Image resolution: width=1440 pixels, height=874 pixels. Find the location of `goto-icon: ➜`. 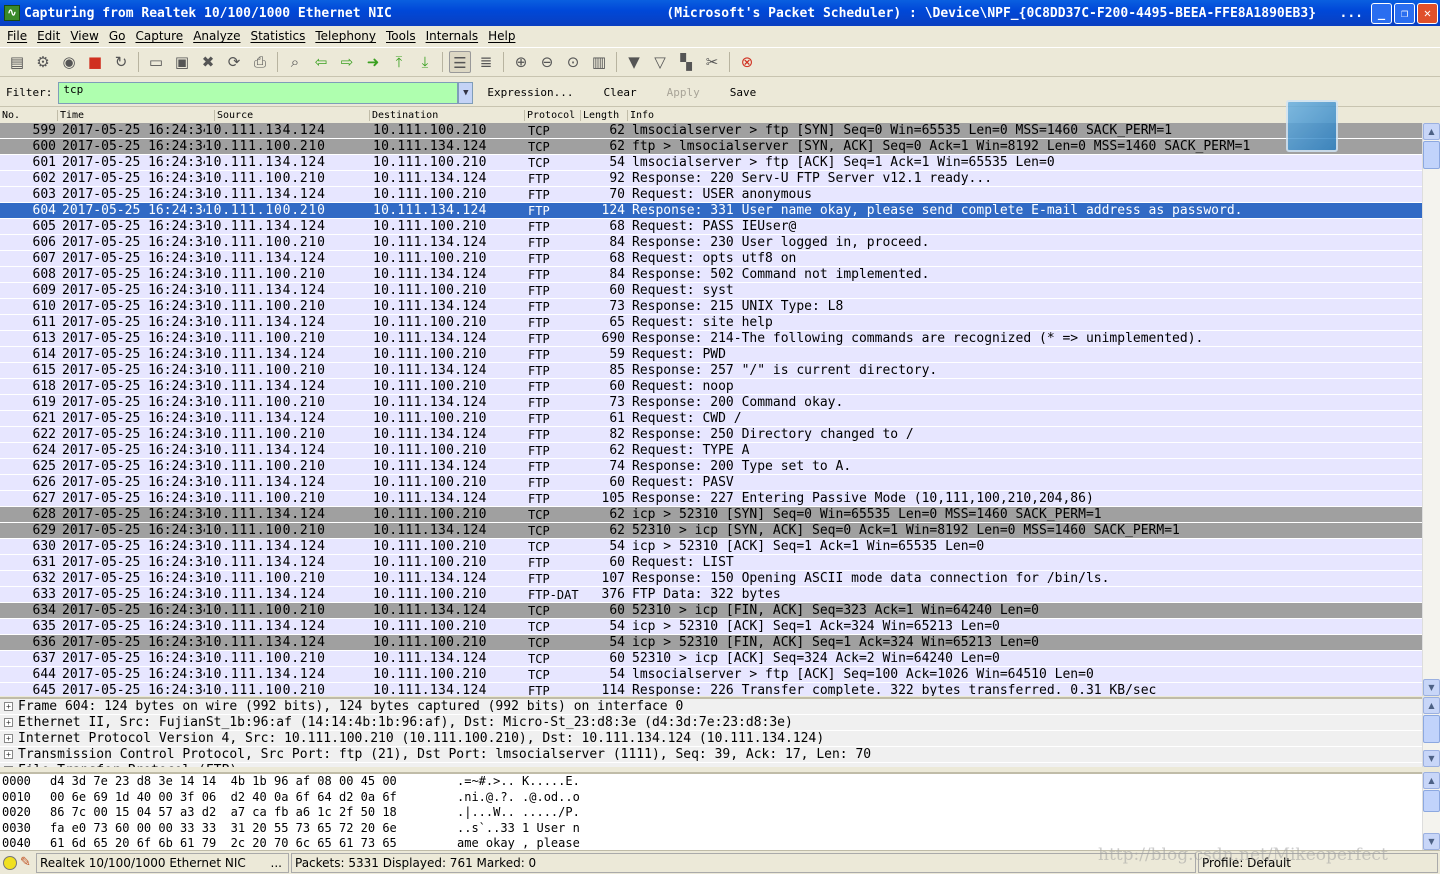

goto-icon: ➜ is located at coordinates (373, 62).